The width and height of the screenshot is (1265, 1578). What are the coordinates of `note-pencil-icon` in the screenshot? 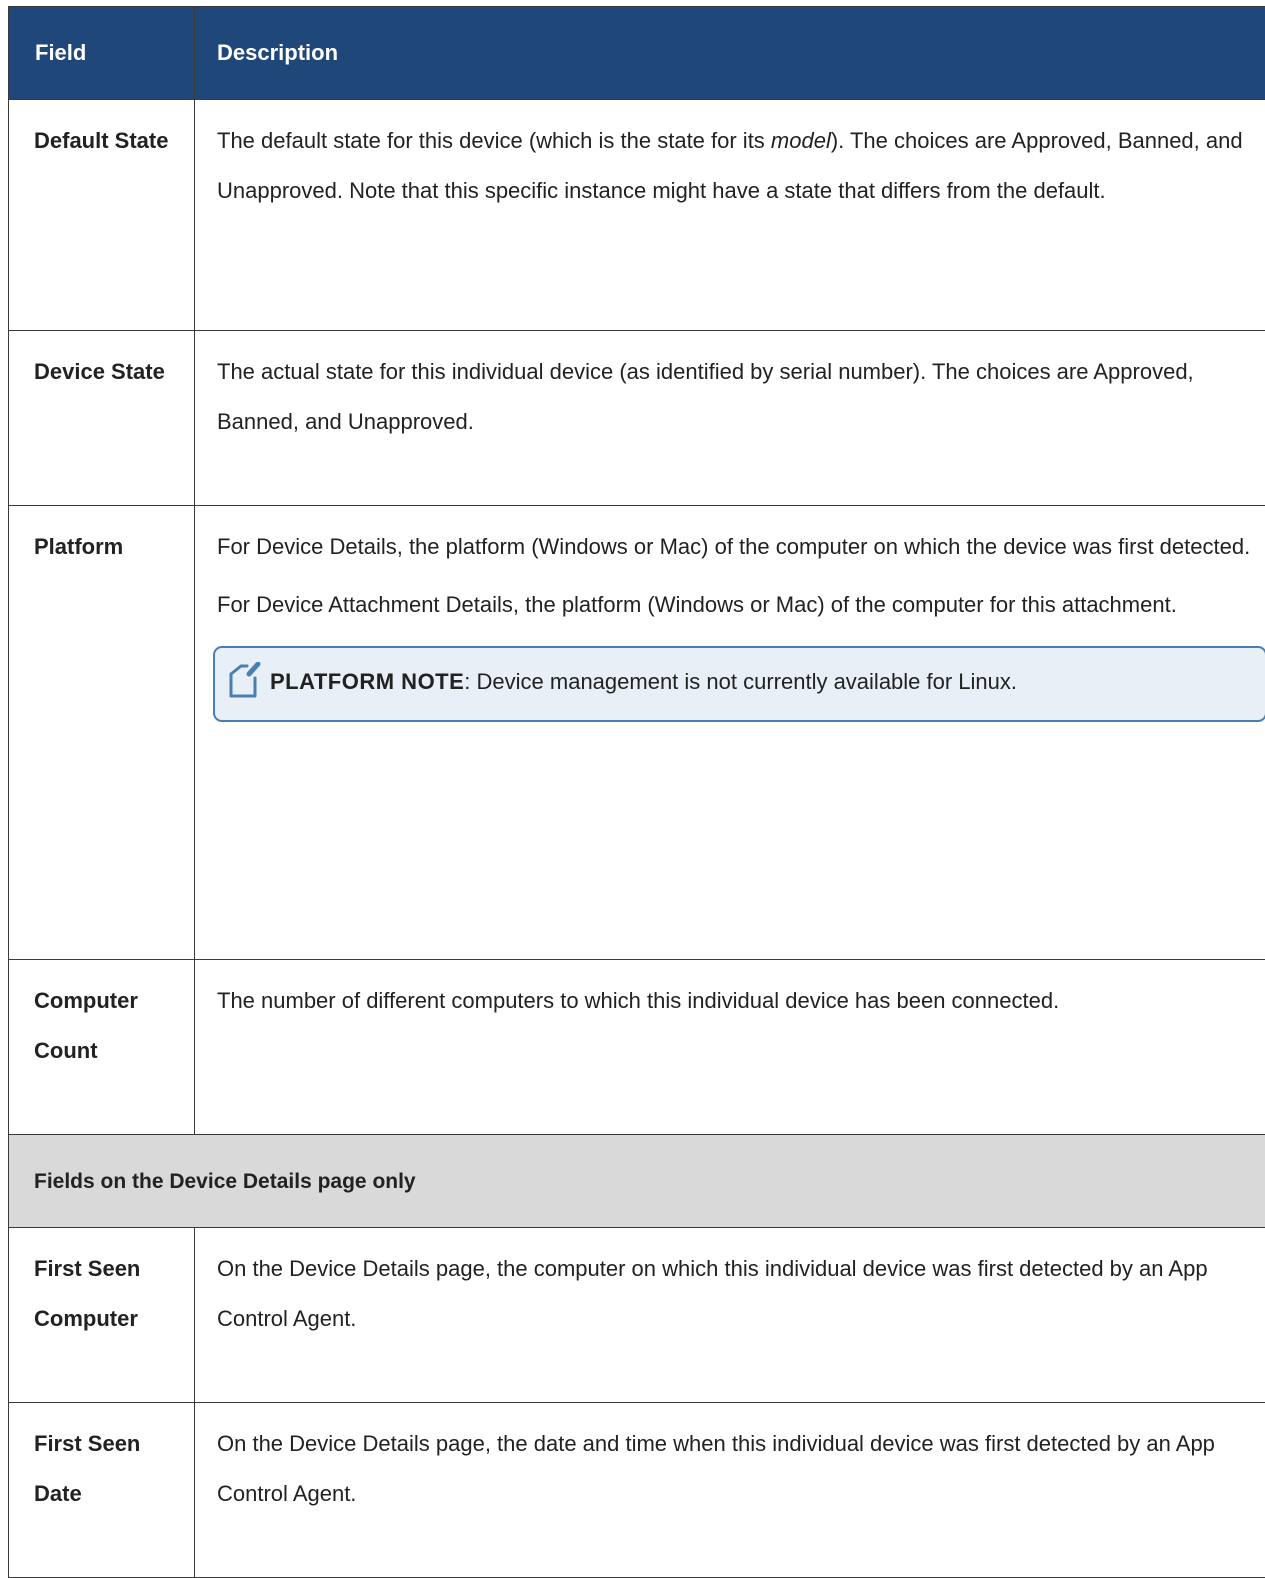 It's located at (244, 680).